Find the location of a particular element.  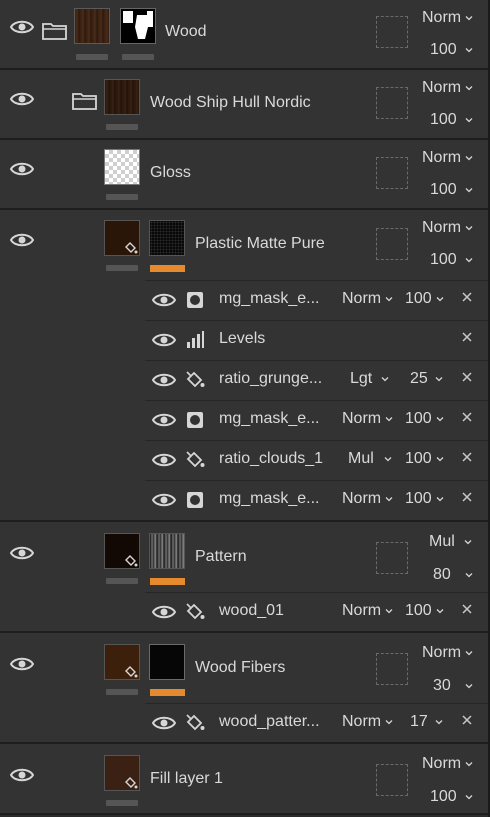

layer-row-gloss: Gloss Norm 100 is located at coordinates (244, 175).